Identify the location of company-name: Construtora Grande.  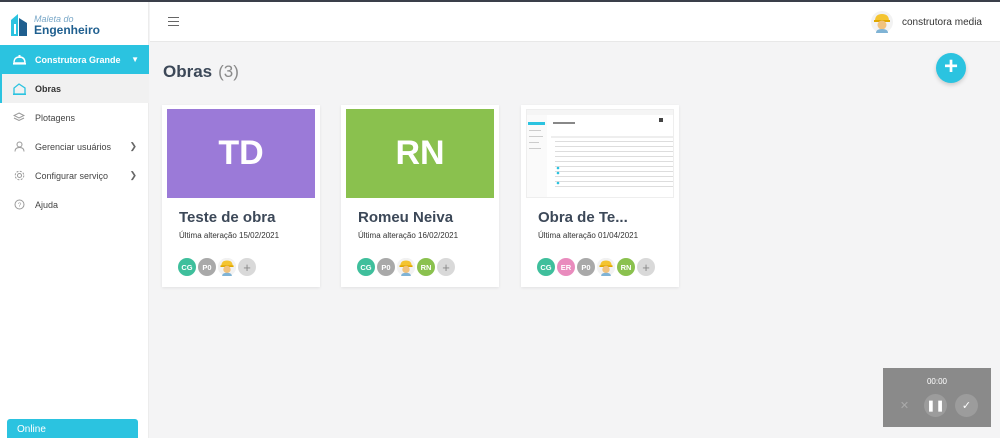
(78, 59).